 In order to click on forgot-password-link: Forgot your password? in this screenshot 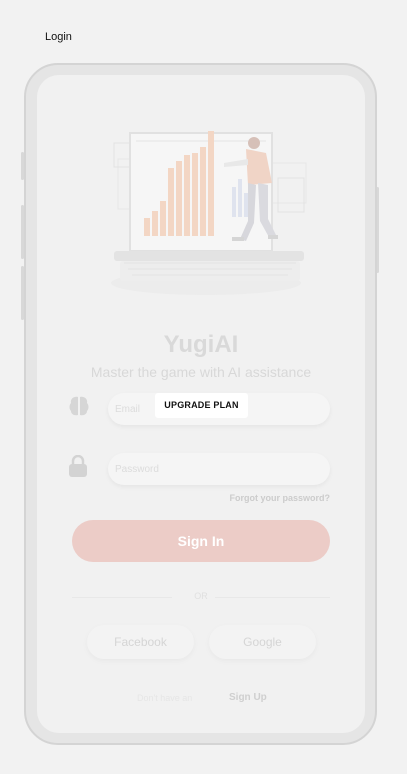, I will do `click(279, 498)`.